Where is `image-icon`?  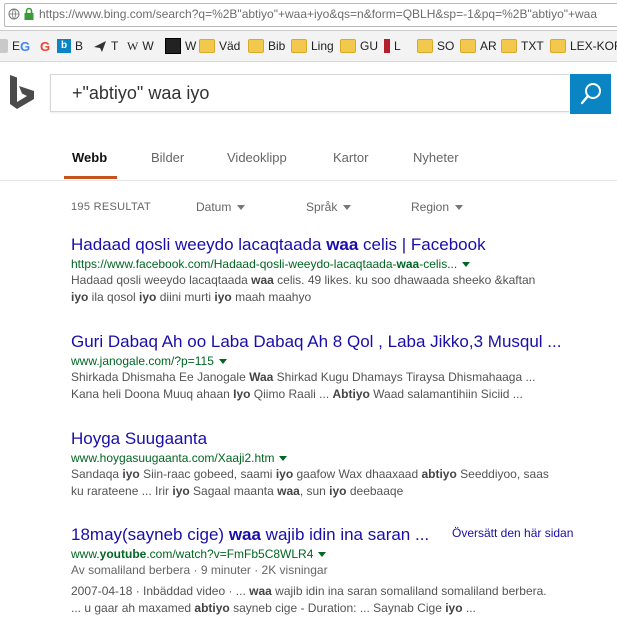 image-icon is located at coordinates (173, 46).